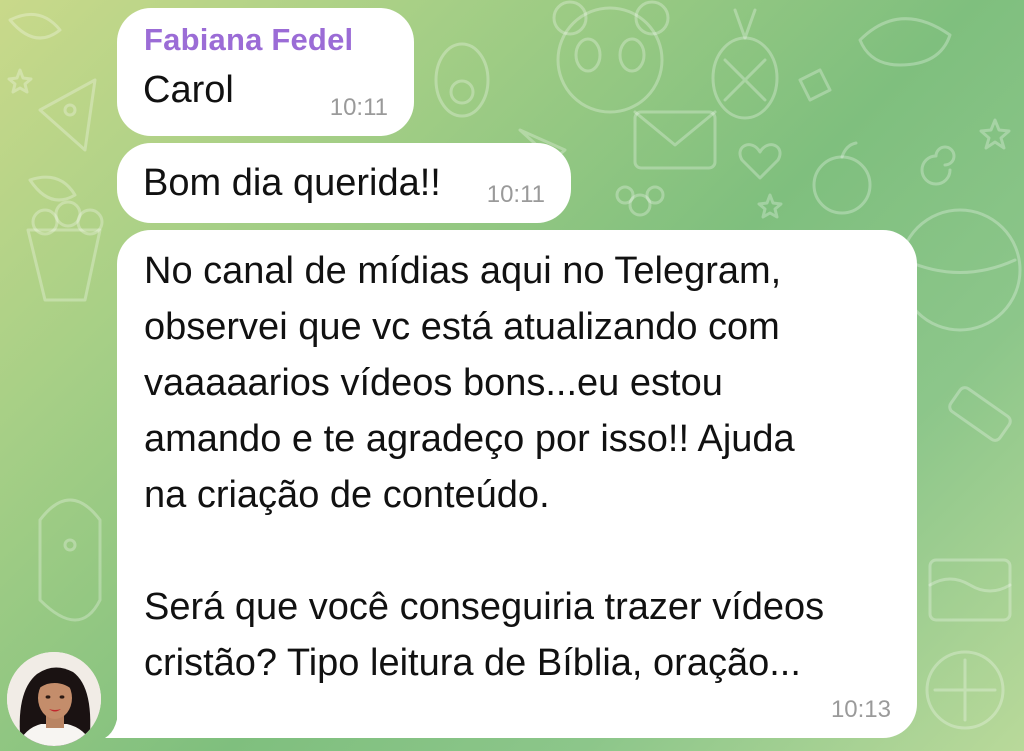  I want to click on message-line: observei que vc está atualizando com, so click(462, 327).